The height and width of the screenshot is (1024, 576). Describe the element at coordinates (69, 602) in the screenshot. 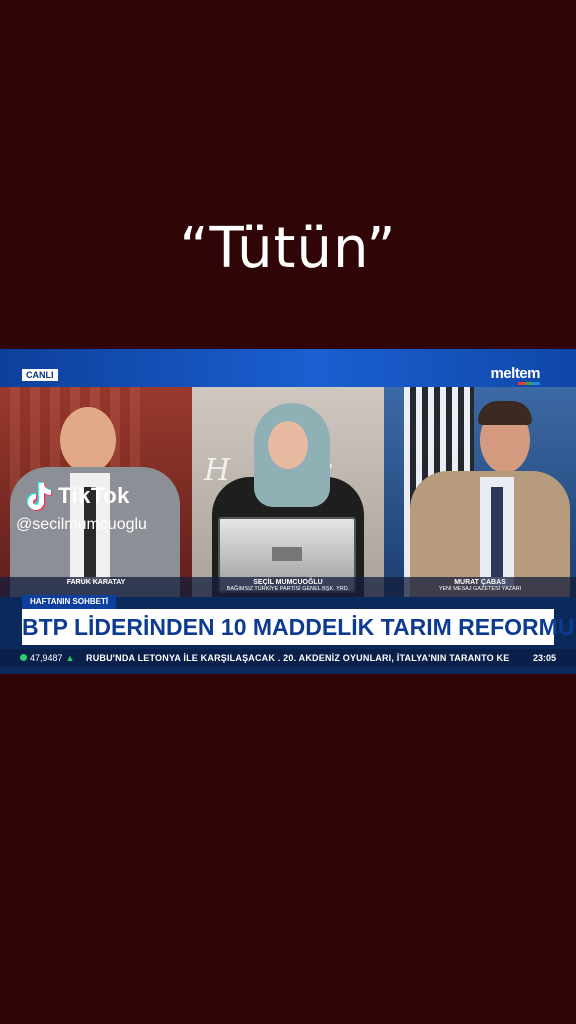

I see `segment-label: HAFTANIN SOHBETİ` at that location.